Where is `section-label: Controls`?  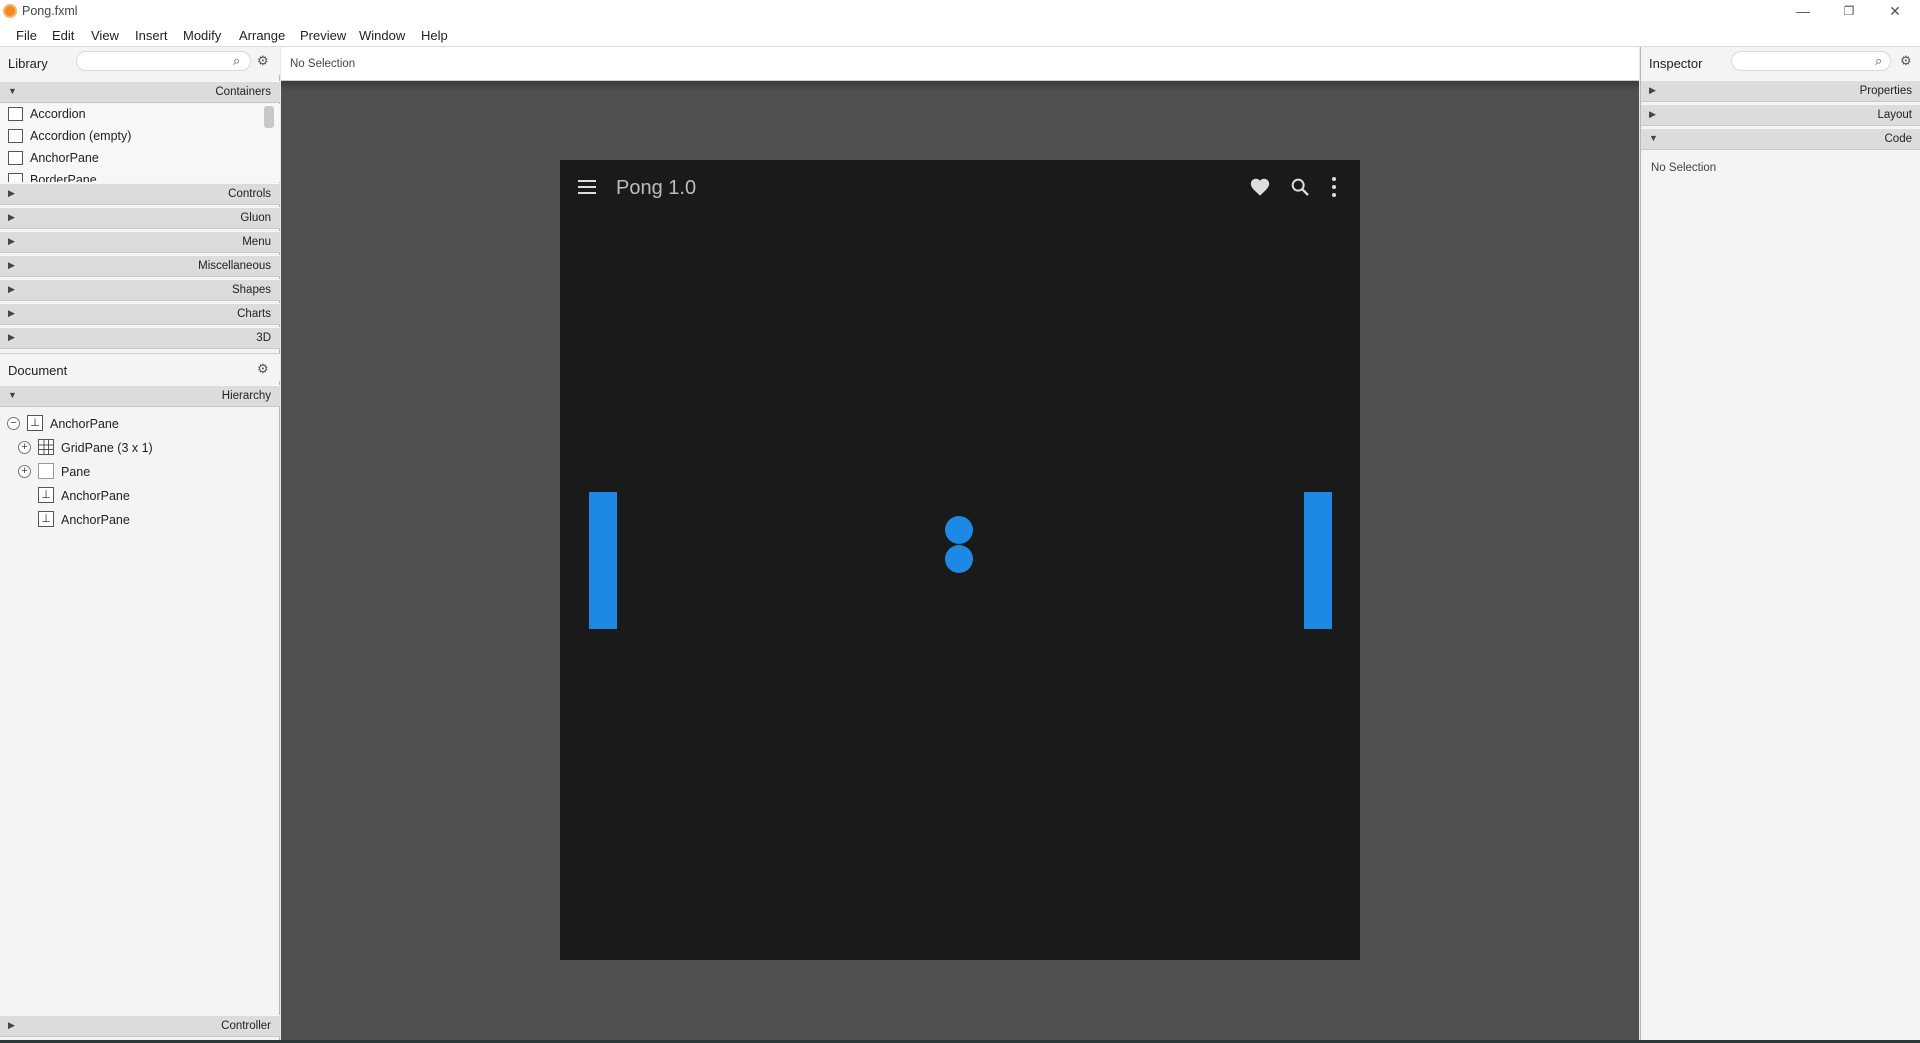
section-label: Controls is located at coordinates (249, 194).